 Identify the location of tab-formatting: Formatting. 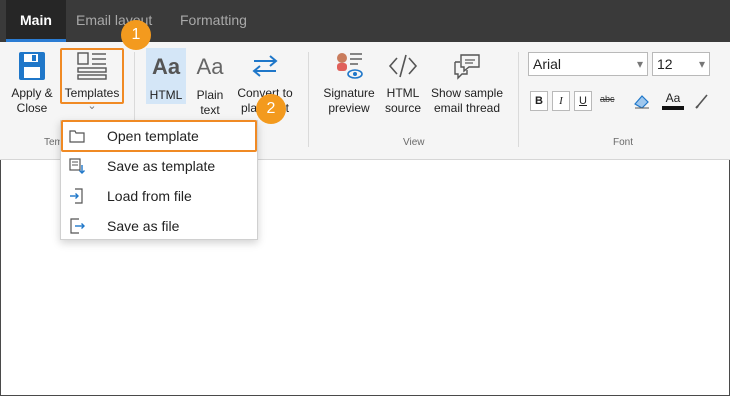
(213, 21).